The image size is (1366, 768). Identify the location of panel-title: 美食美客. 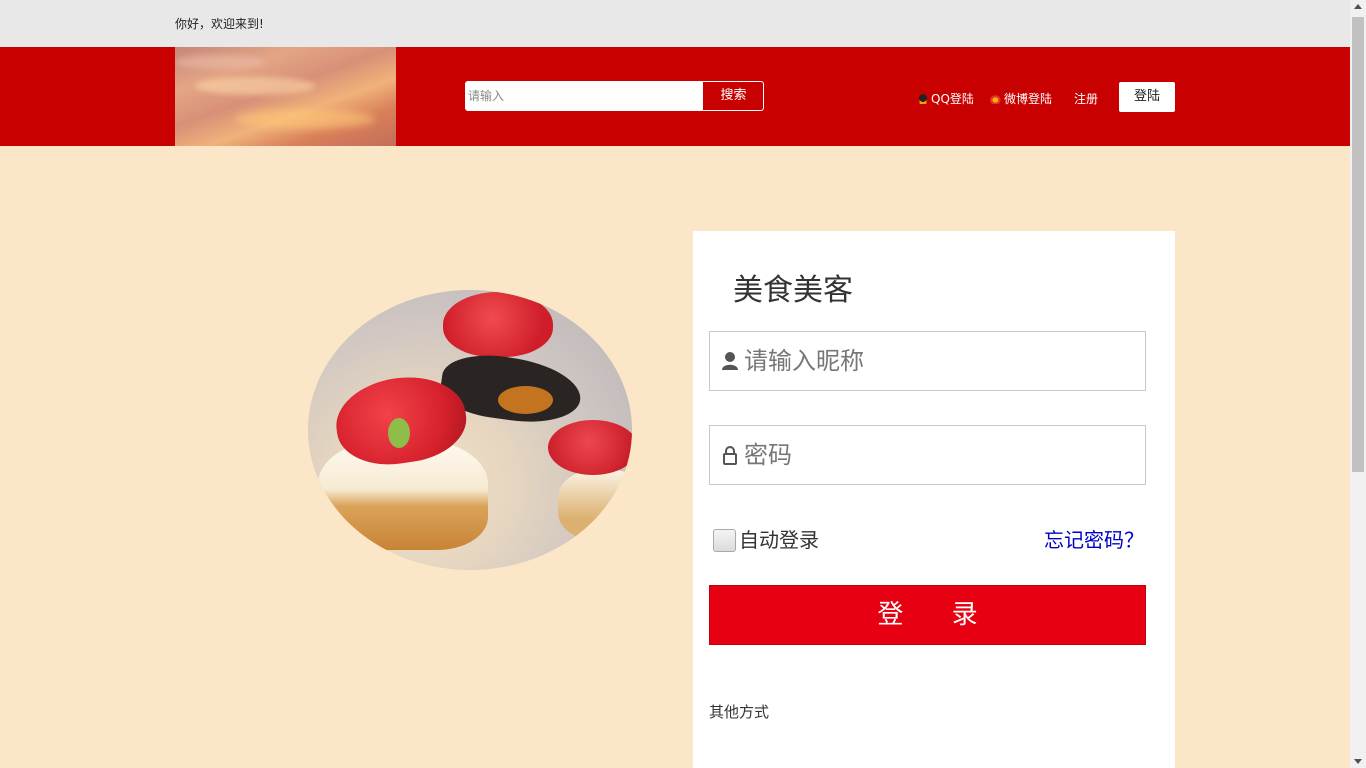
(793, 290).